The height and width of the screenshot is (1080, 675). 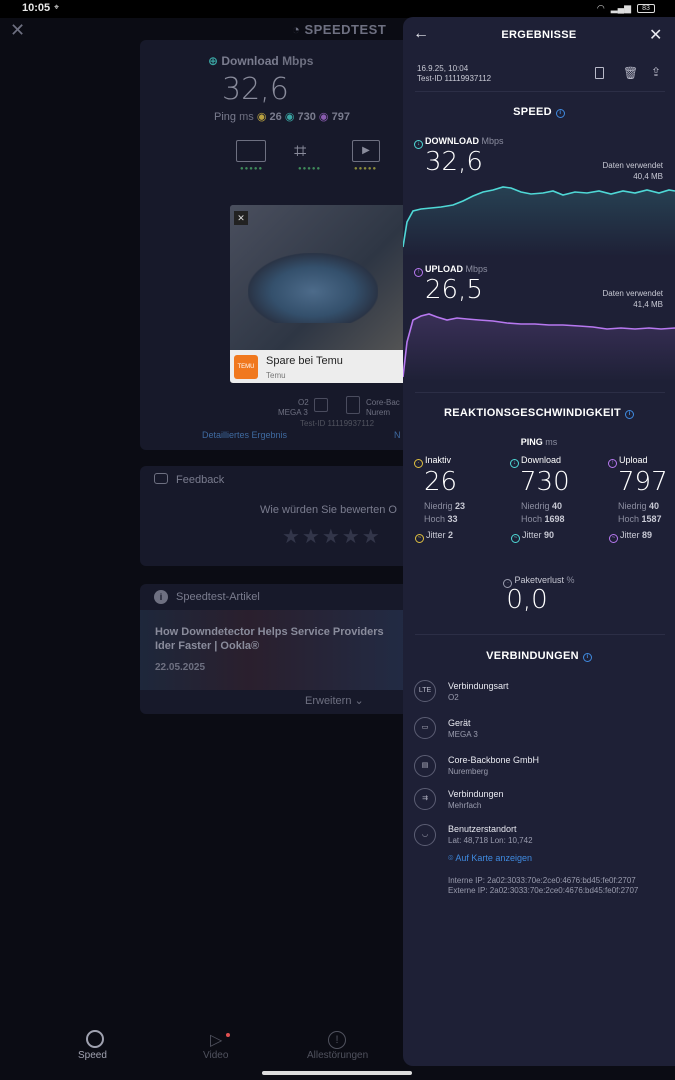 I want to click on ping-download-jitter: ~ Jitter 90, so click(x=532, y=536).